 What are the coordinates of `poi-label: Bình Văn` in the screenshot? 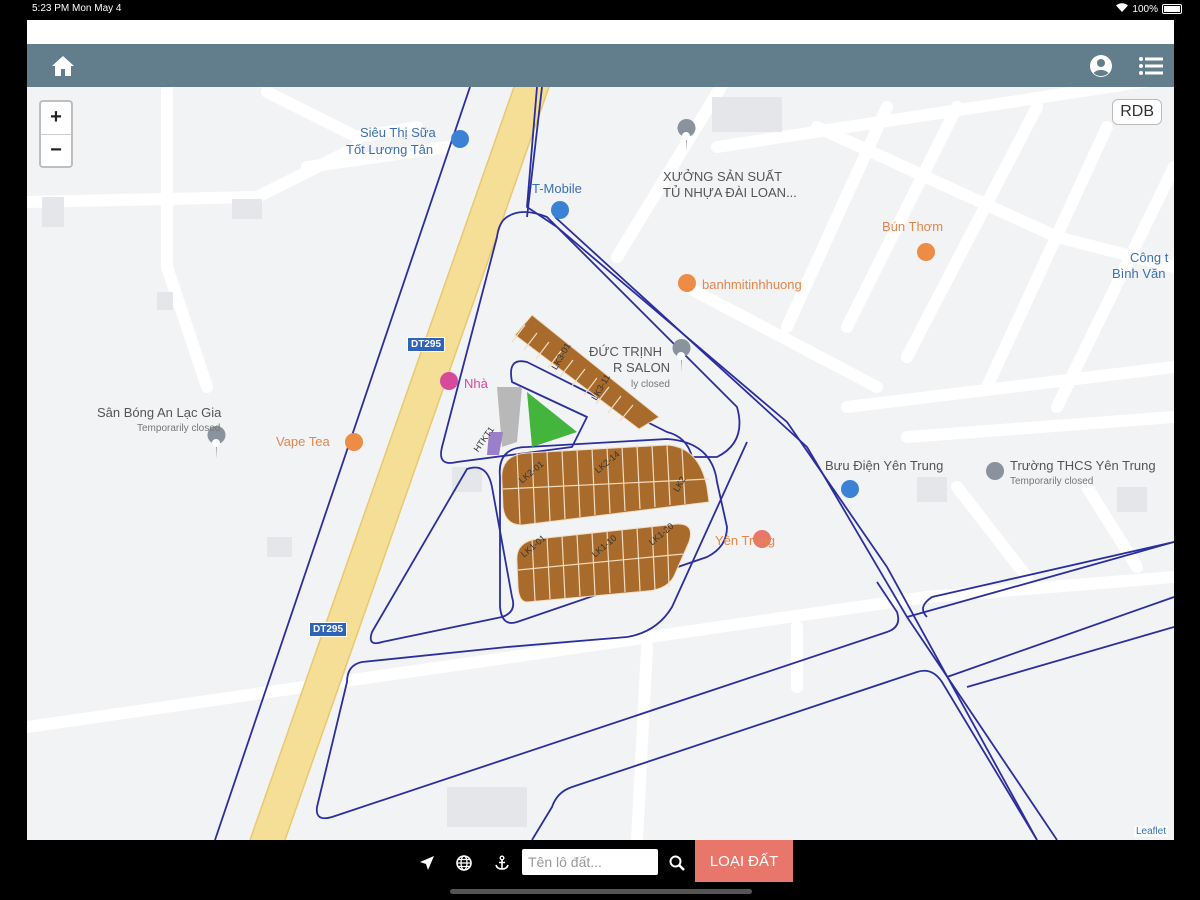 It's located at (1139, 273).